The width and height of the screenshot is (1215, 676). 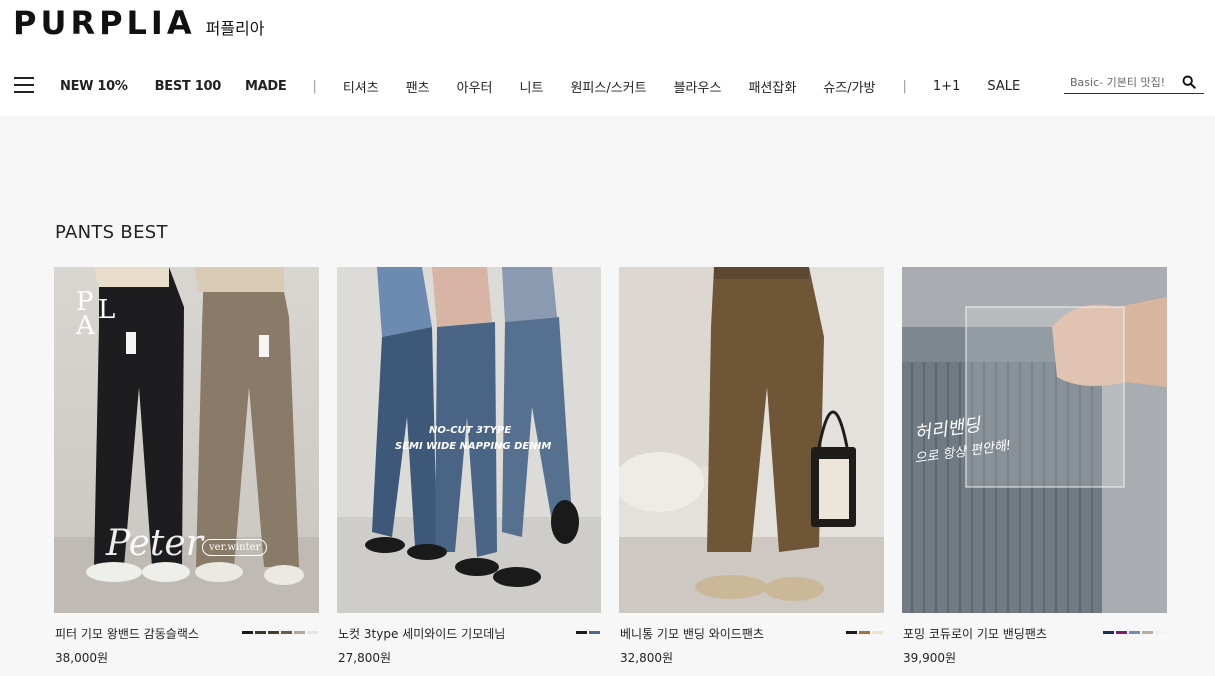 I want to click on search-input, so click(x=1120, y=82).